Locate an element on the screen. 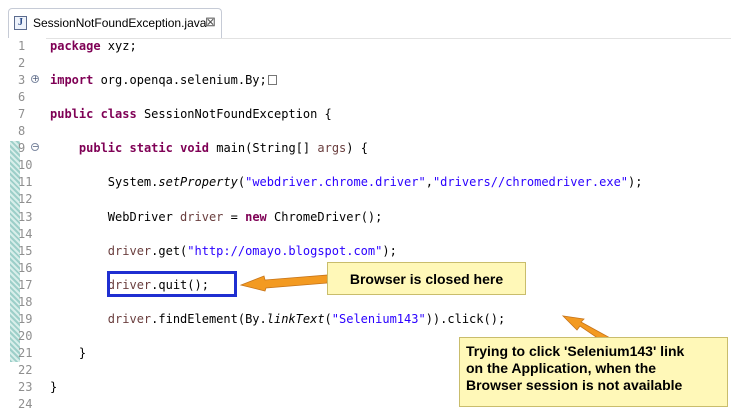 This screenshot has height=413, width=731. line-number: 21 is located at coordinates (25, 352).